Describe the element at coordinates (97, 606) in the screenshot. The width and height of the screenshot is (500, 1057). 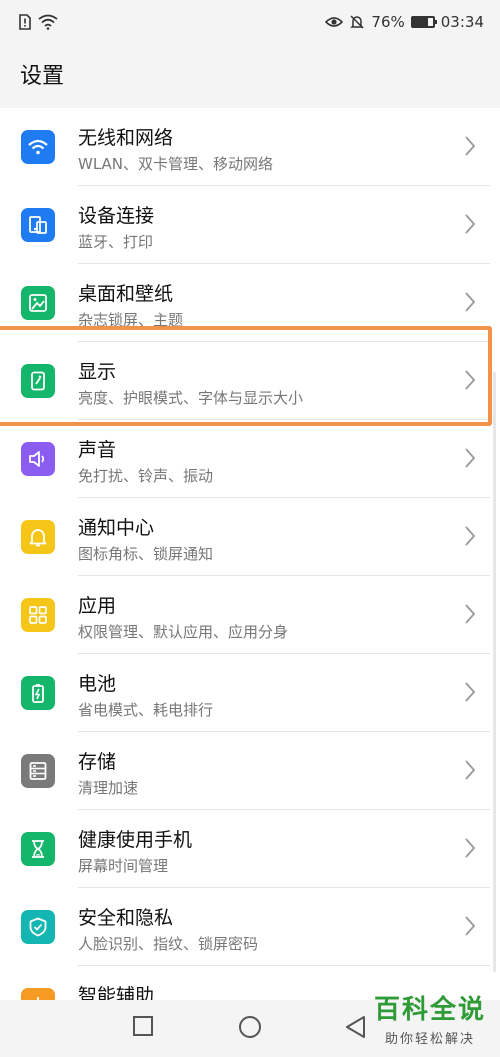
I see `settings-row-title: 应用` at that location.